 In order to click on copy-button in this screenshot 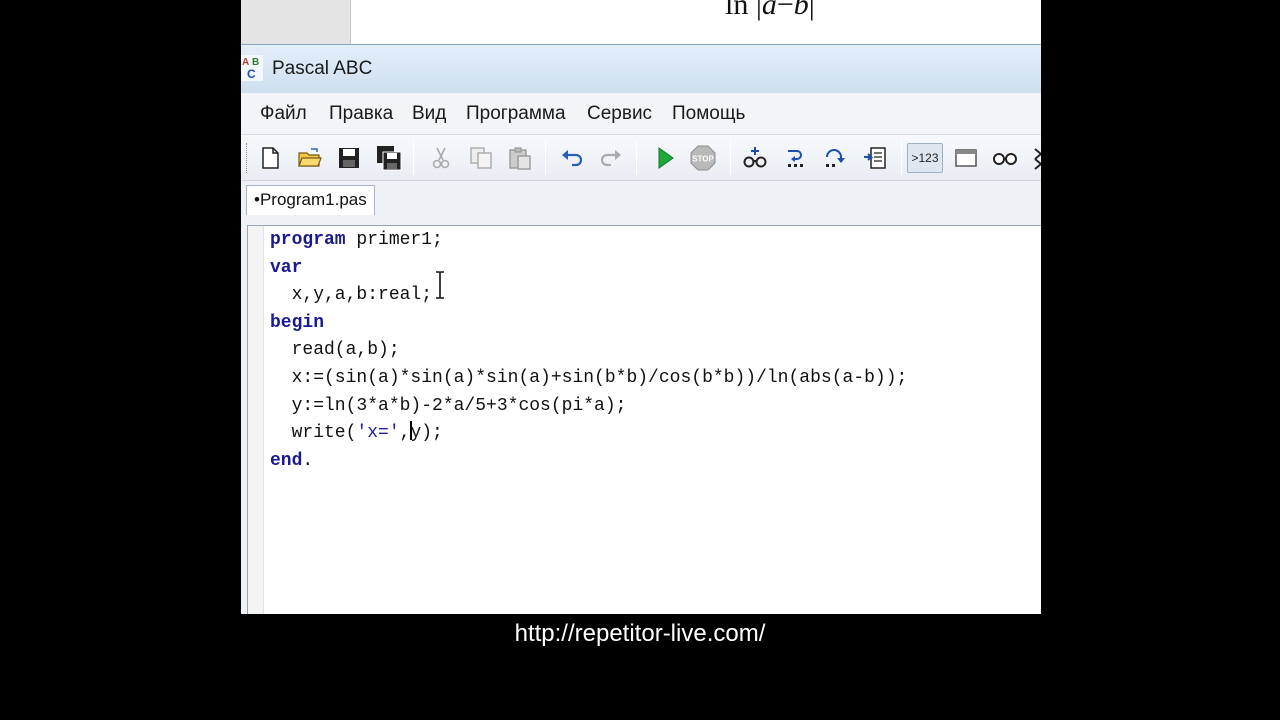, I will do `click(481, 158)`.